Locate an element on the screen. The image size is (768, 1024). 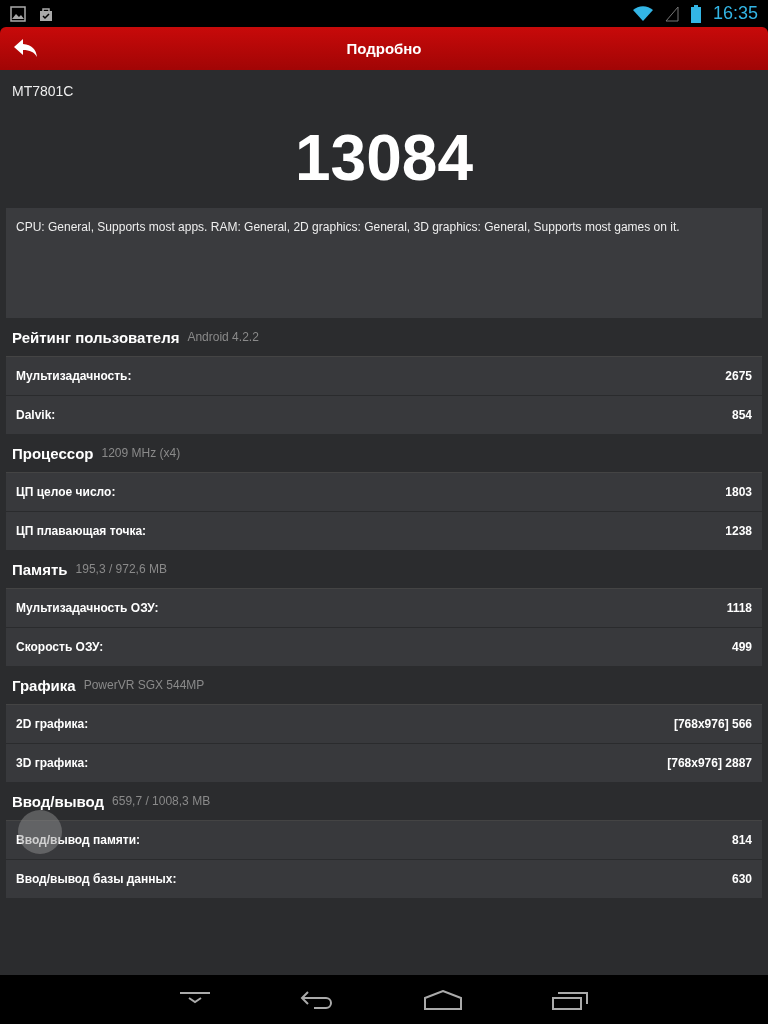
test-label: 3D графика: is located at coordinates (52, 763).